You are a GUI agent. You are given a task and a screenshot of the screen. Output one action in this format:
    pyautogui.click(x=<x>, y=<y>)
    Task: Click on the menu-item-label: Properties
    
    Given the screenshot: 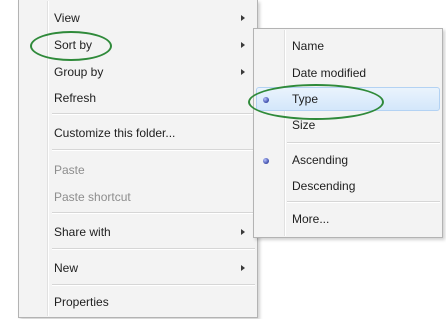 What is the action you would take?
    pyautogui.click(x=81, y=302)
    